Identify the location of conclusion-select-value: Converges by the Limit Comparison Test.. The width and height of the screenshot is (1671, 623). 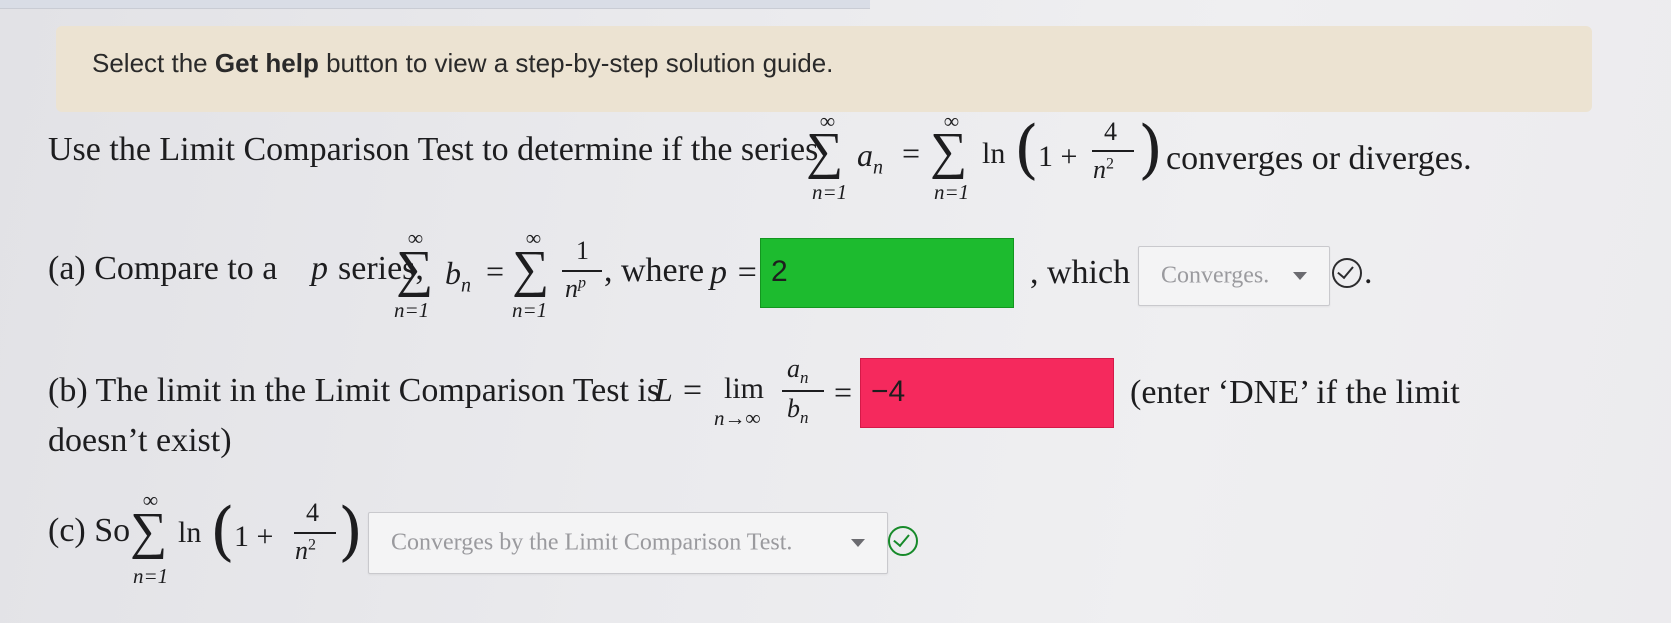
(592, 542).